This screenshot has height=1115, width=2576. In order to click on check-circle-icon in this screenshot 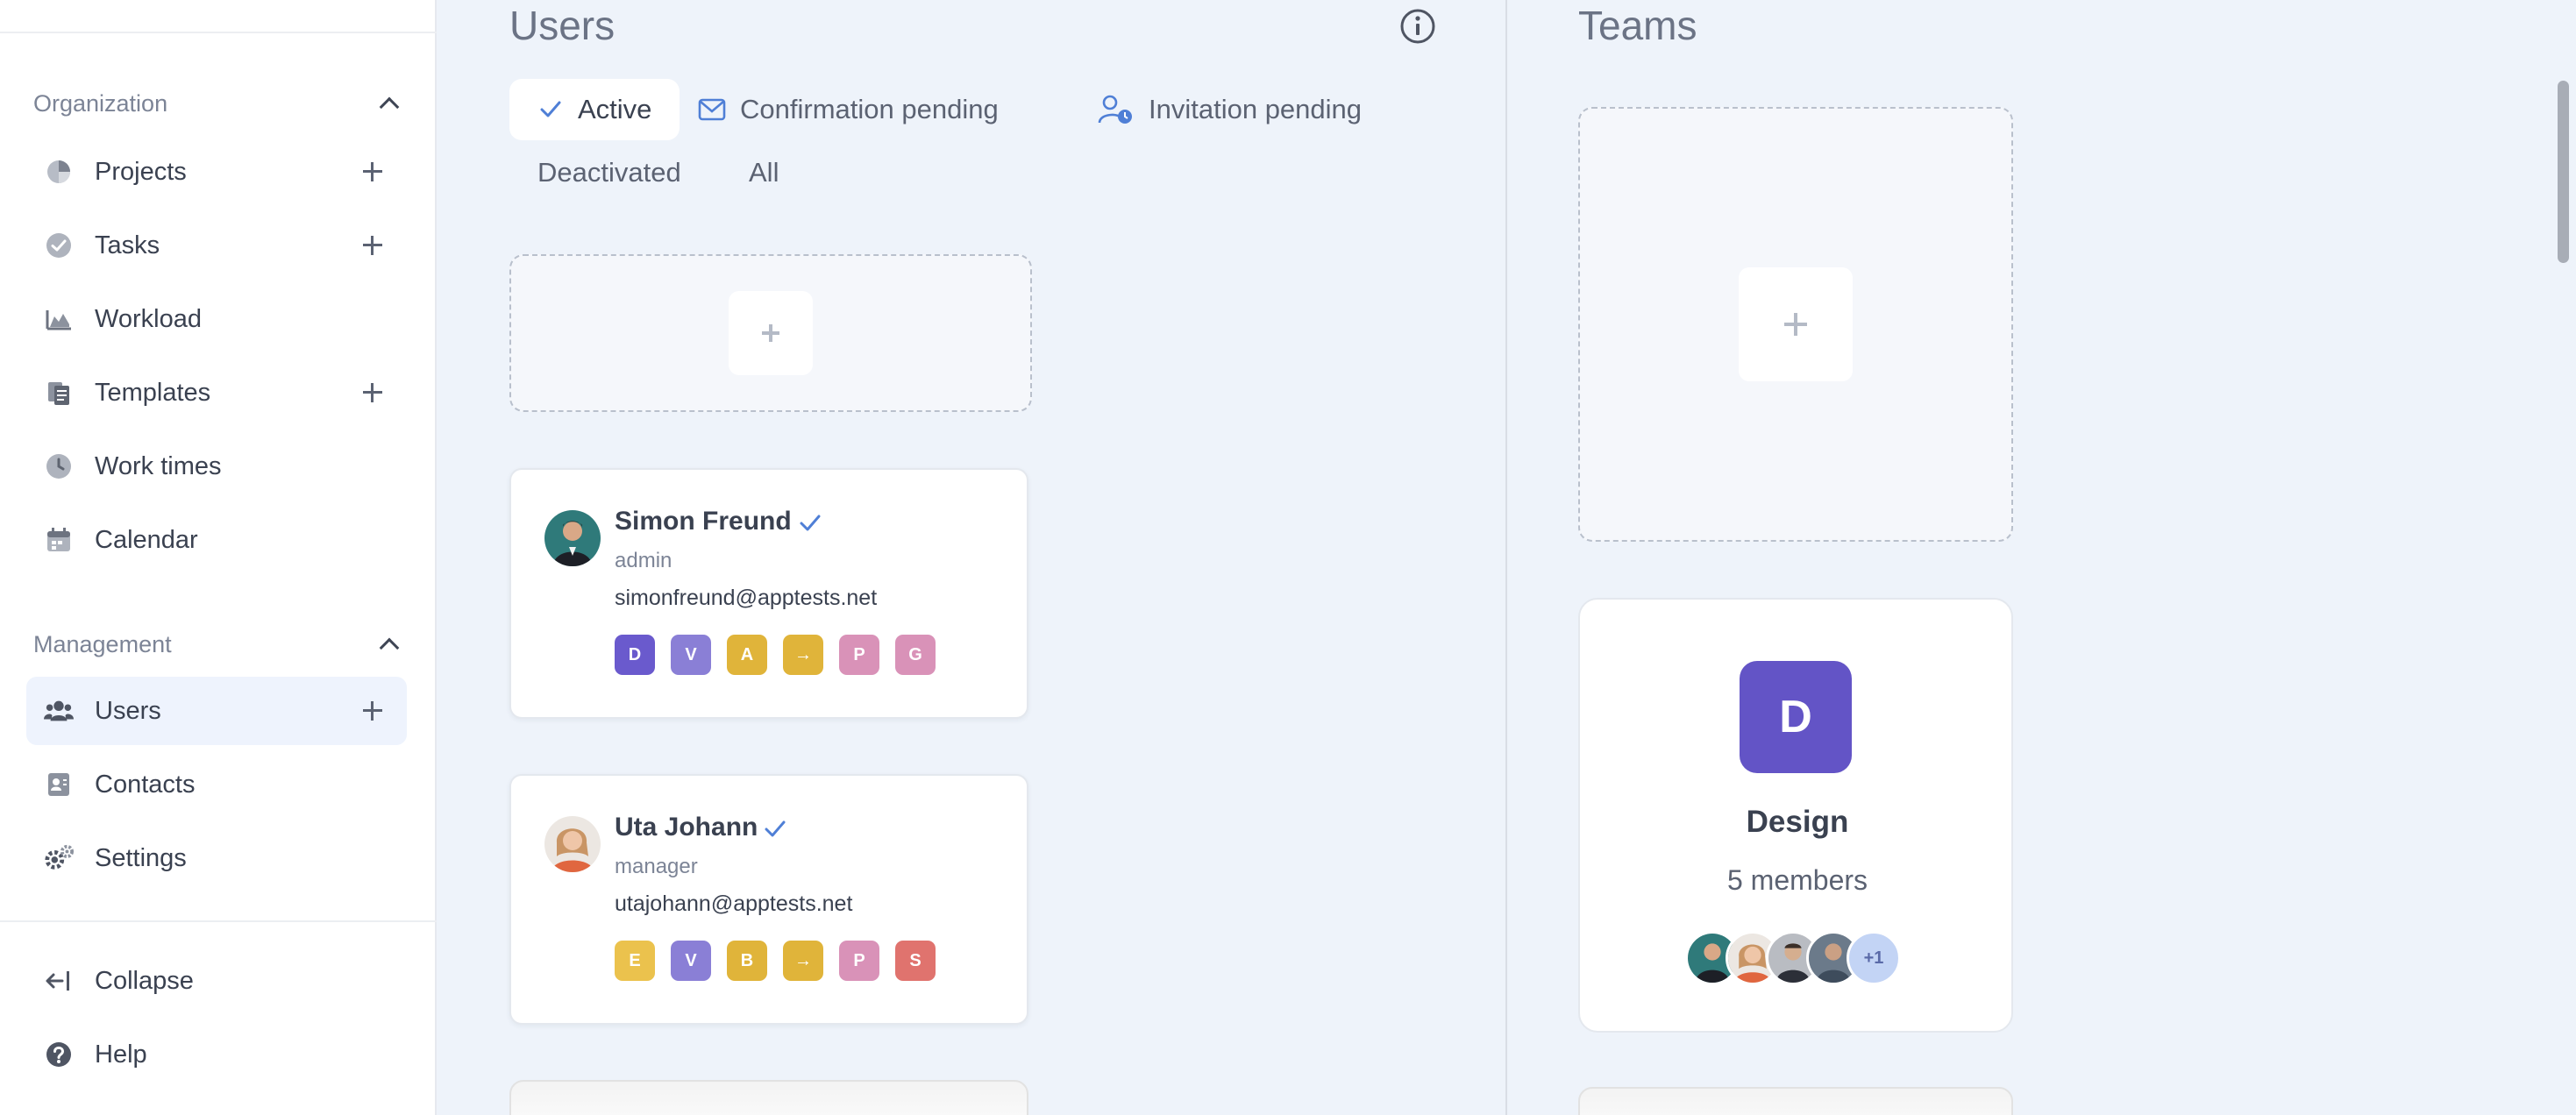, I will do `click(59, 246)`.